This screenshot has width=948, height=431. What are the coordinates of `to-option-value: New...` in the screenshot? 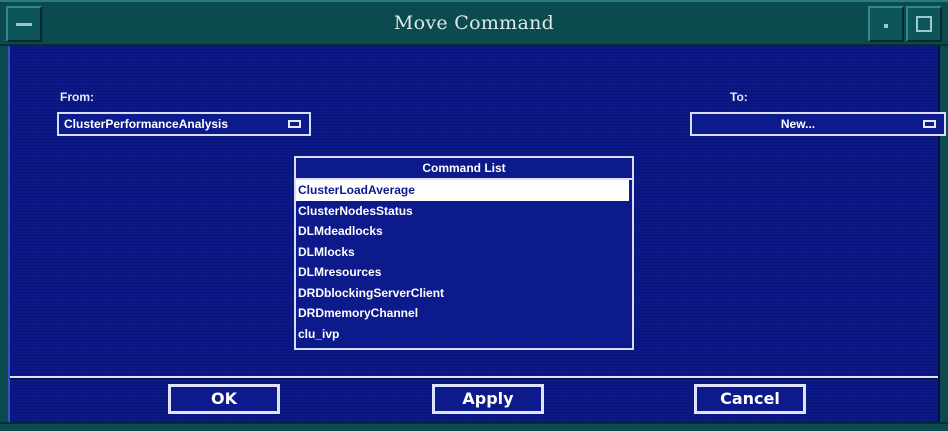 It's located at (798, 124).